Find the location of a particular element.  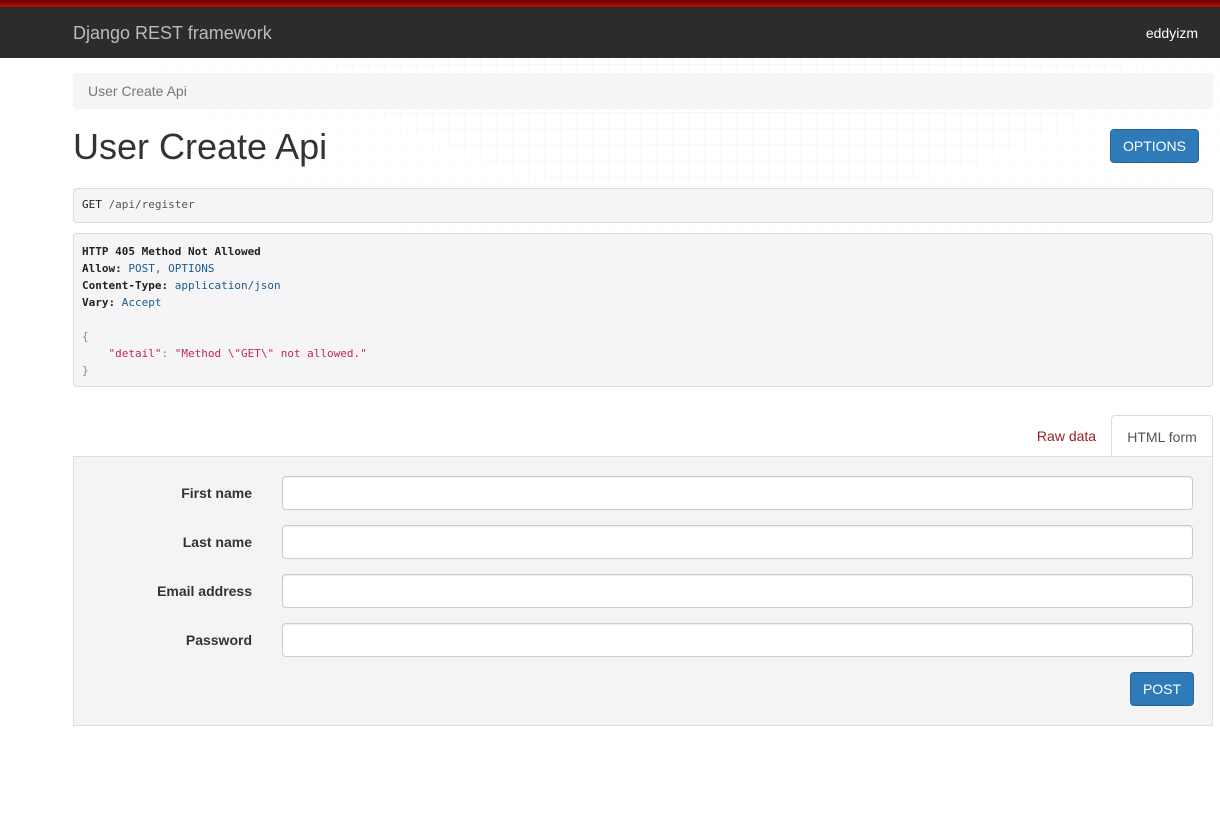

password-input is located at coordinates (737, 640).